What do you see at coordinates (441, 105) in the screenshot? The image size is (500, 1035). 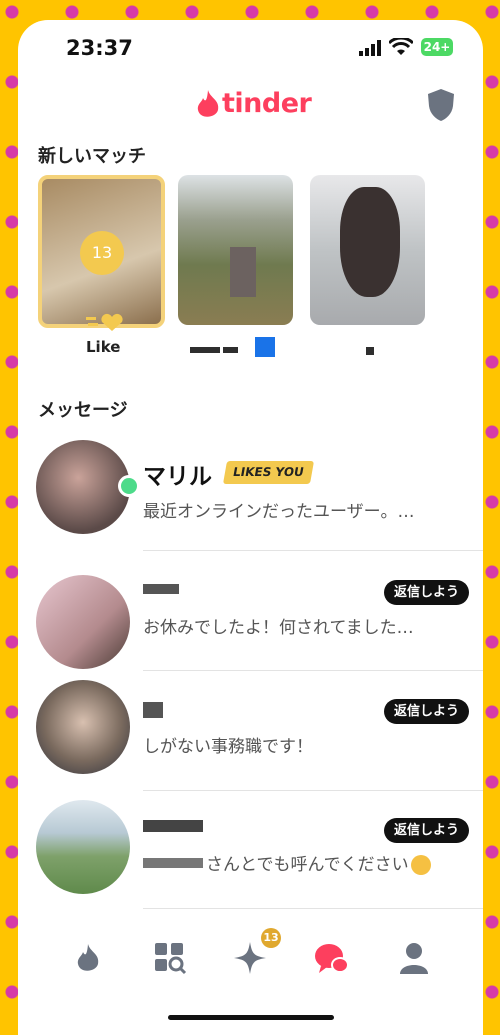 I see `shield-icon` at bounding box center [441, 105].